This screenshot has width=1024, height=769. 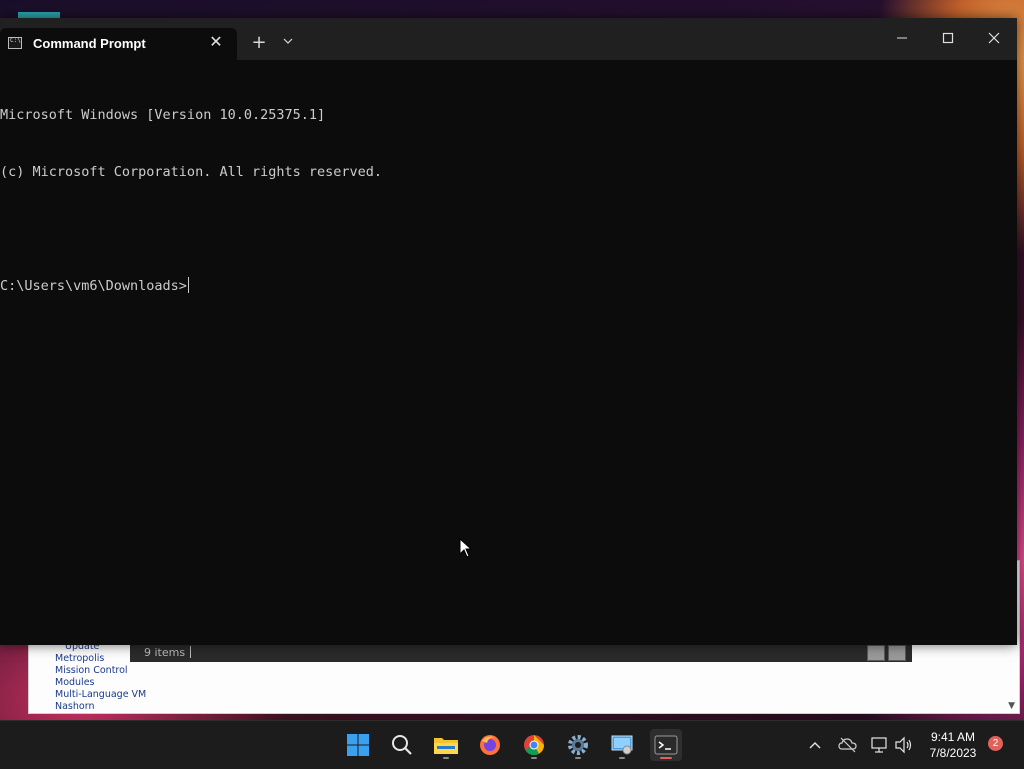 I want to click on chrome-icon, so click(x=534, y=745).